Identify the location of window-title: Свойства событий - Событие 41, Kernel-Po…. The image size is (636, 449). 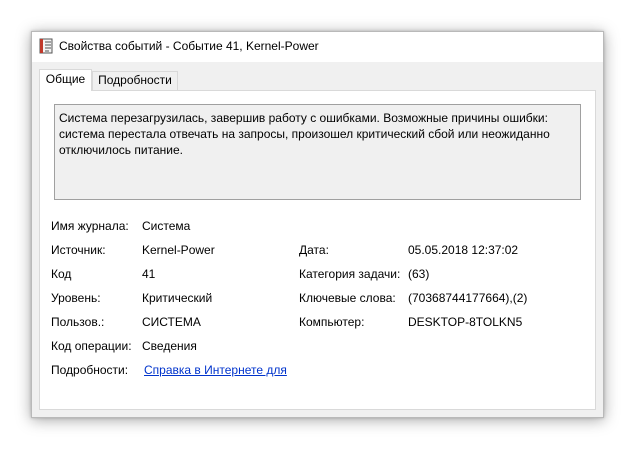
(189, 46).